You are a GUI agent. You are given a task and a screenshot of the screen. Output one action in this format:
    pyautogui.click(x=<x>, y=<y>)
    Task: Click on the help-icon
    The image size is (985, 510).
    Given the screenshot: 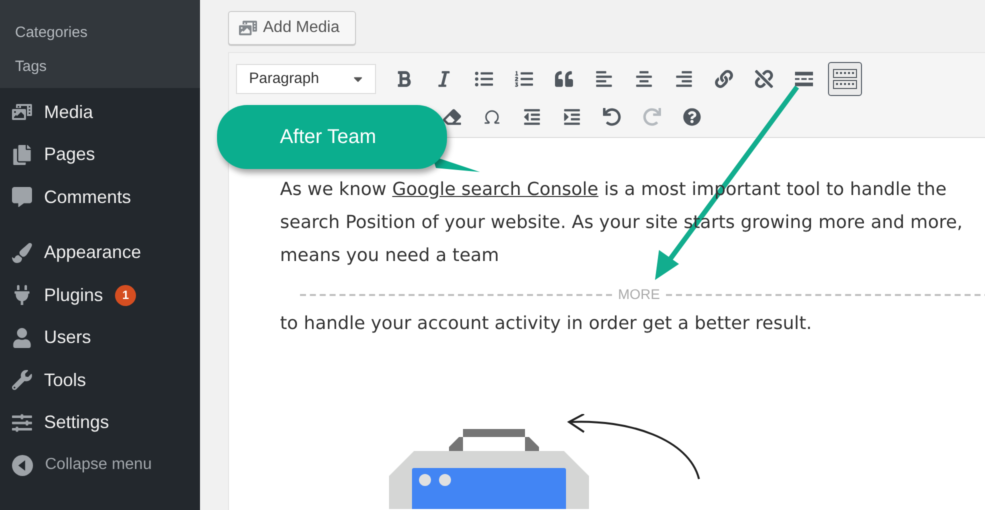 What is the action you would take?
    pyautogui.click(x=692, y=117)
    